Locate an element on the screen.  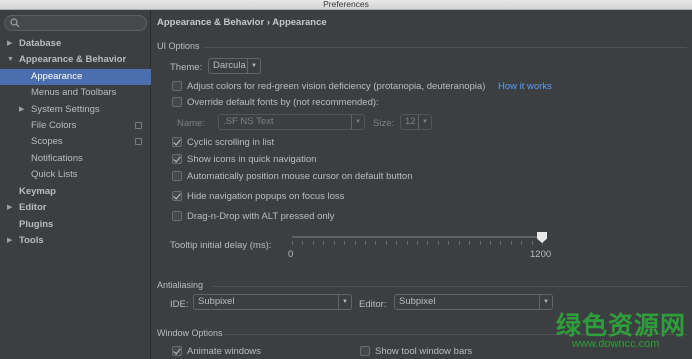
sidebar-item-tools: ▶ Tools is located at coordinates (75, 241).